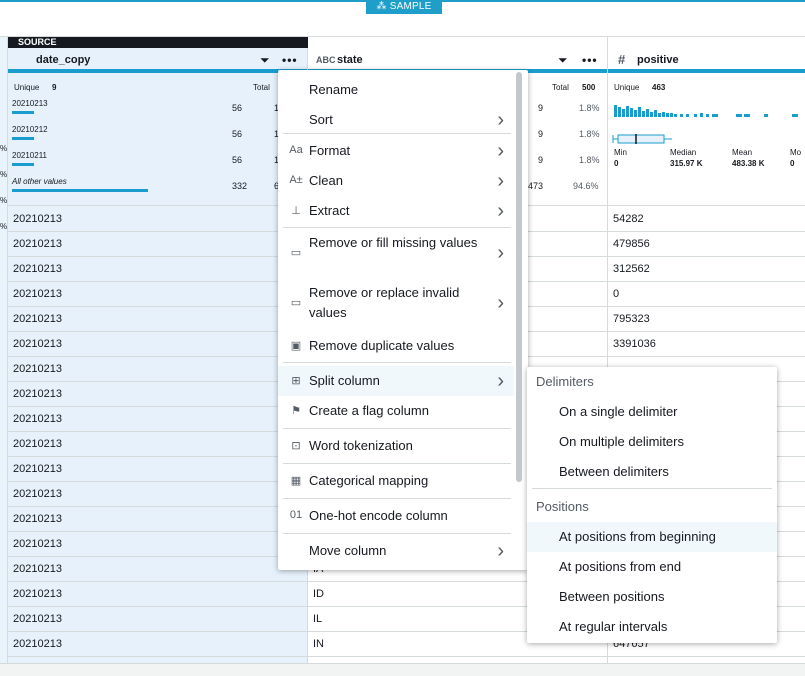 This screenshot has height=676, width=805. Describe the element at coordinates (622, 59) in the screenshot. I see `numeric-type-icon: #` at that location.